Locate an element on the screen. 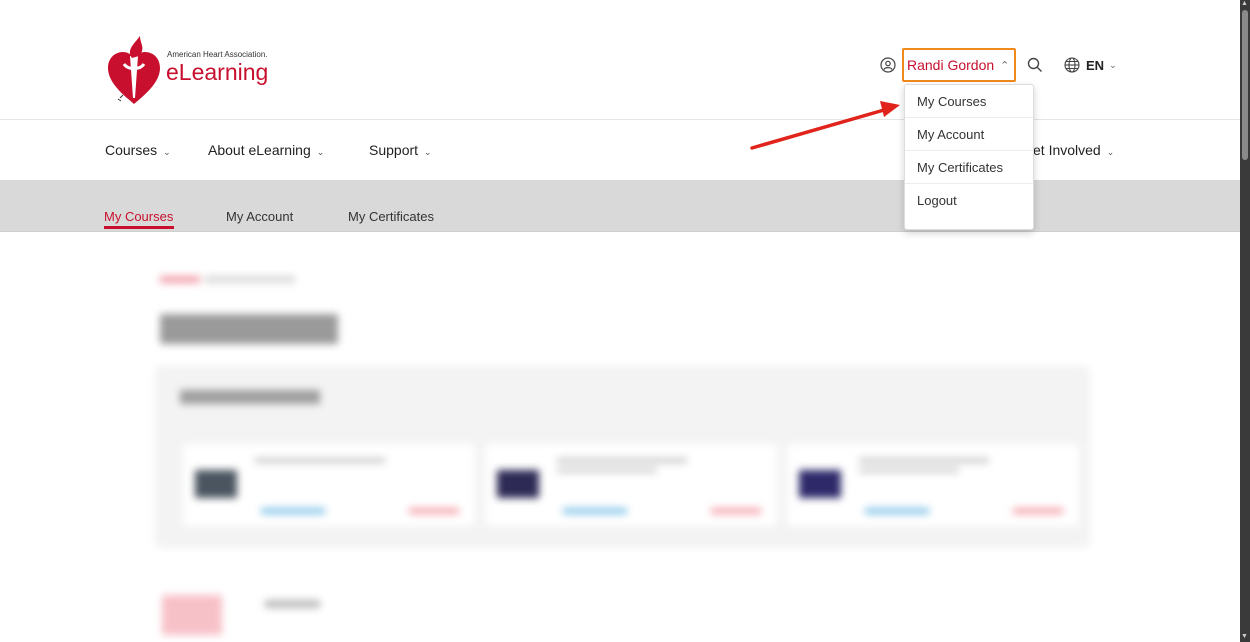 The width and height of the screenshot is (1250, 642). heart-torch-icon is located at coordinates (134, 70).